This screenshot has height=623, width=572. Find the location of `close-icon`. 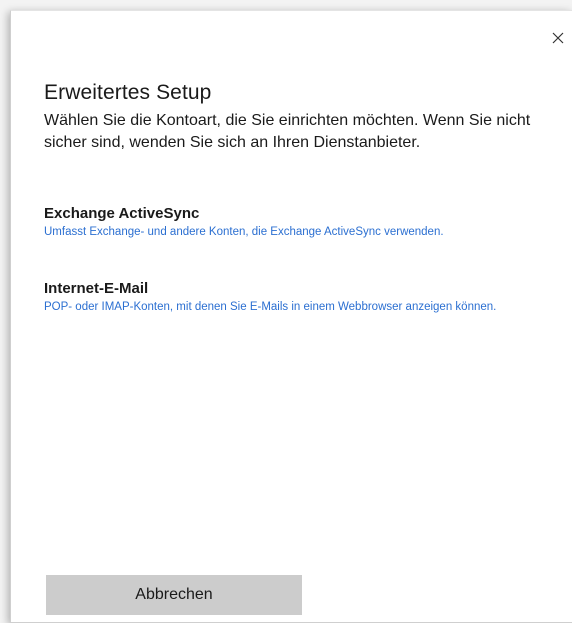

close-icon is located at coordinates (558, 38).